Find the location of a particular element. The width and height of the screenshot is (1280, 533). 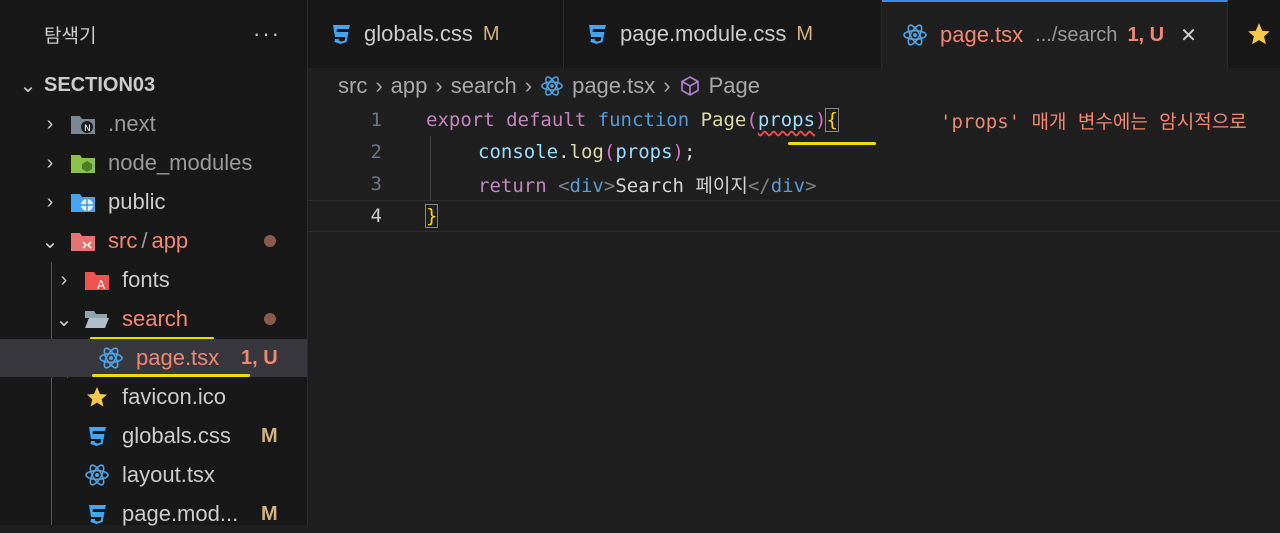

svg-text: A is located at coordinates (101, 284).